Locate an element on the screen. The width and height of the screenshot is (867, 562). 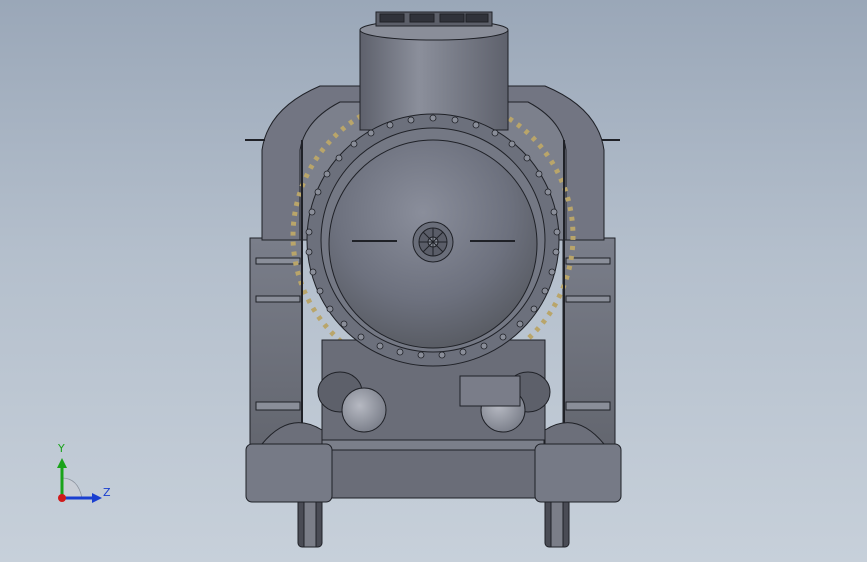
z-axis-arrowhead is located at coordinates (97, 498).